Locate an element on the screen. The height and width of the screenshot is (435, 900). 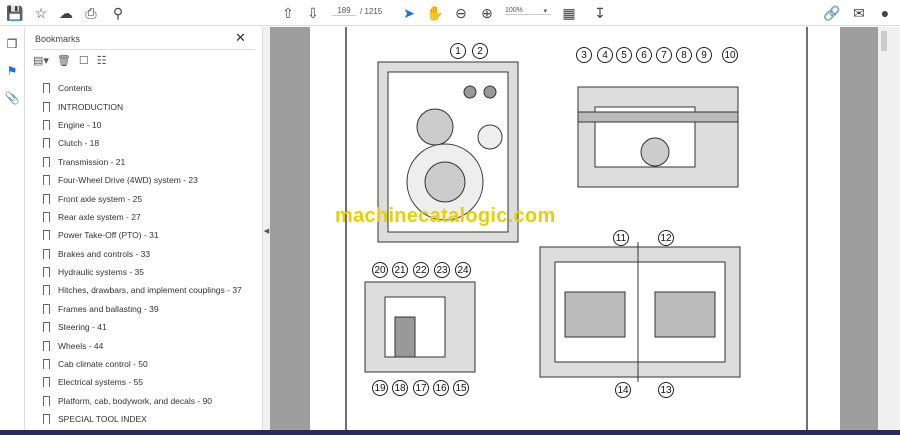
save-icon: 💾 is located at coordinates (15, 13).